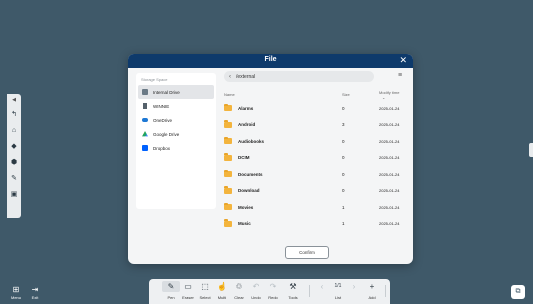 This screenshot has width=533, height=304. I want to click on clear-icon: ♲, so click(239, 286).